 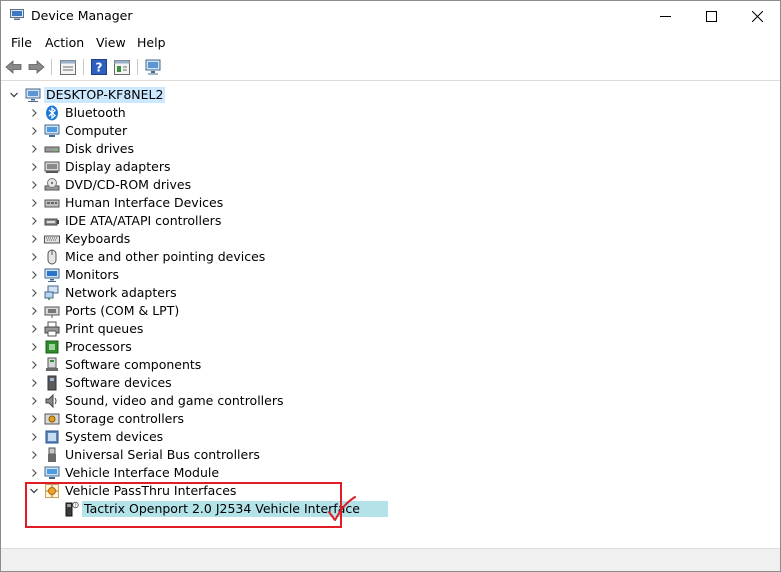 What do you see at coordinates (118, 382) in the screenshot?
I see `tree-category-label: Software devices` at bounding box center [118, 382].